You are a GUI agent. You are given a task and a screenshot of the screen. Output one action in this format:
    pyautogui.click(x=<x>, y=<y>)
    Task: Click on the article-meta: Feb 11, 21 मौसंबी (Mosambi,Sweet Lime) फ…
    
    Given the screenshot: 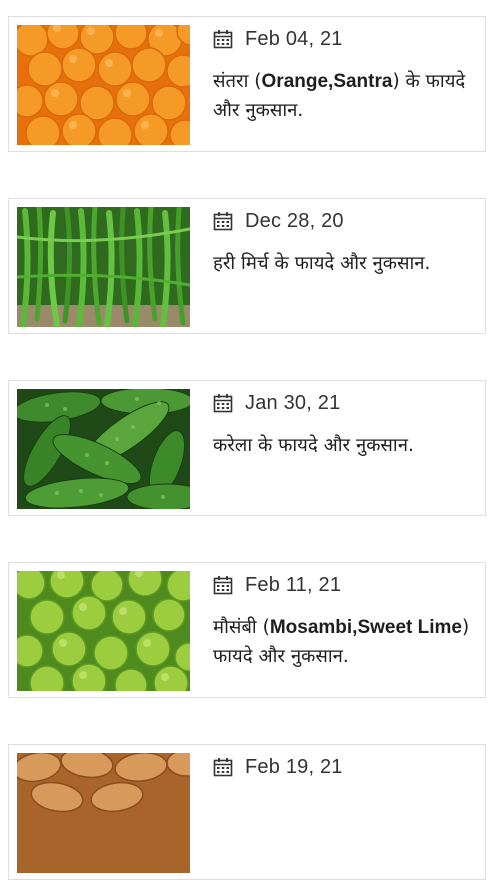 What is the action you would take?
    pyautogui.click(x=345, y=622)
    